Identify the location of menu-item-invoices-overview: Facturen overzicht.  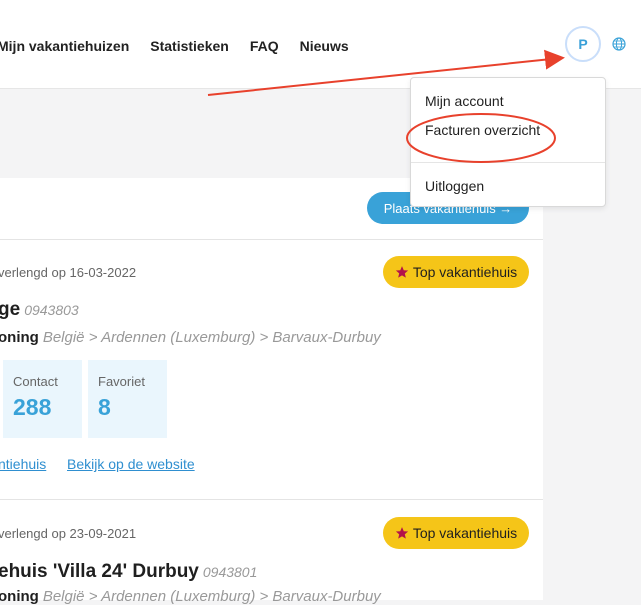
(482, 130).